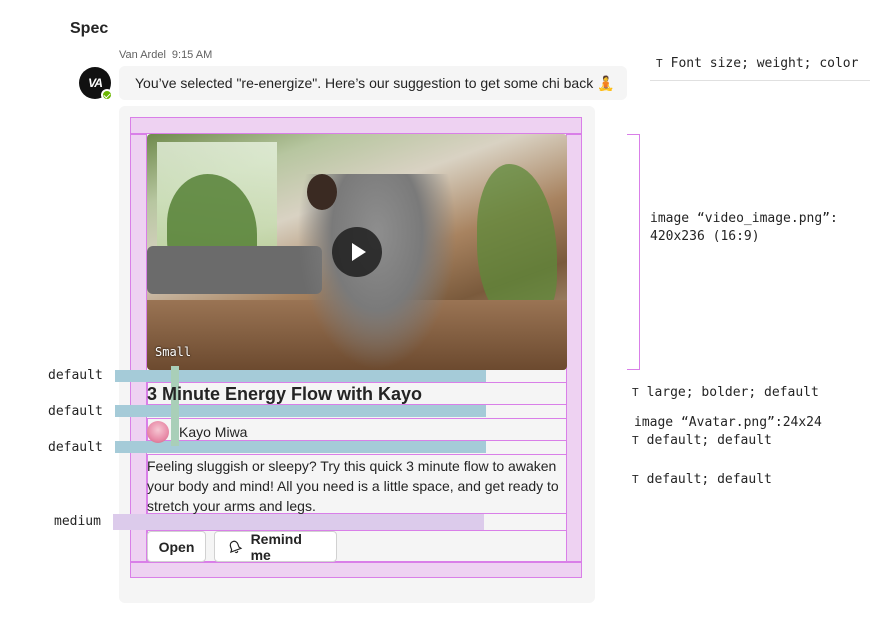 The width and height of the screenshot is (893, 623). What do you see at coordinates (213, 432) in the screenshot?
I see `author-name: Kayo Miwa` at bounding box center [213, 432].